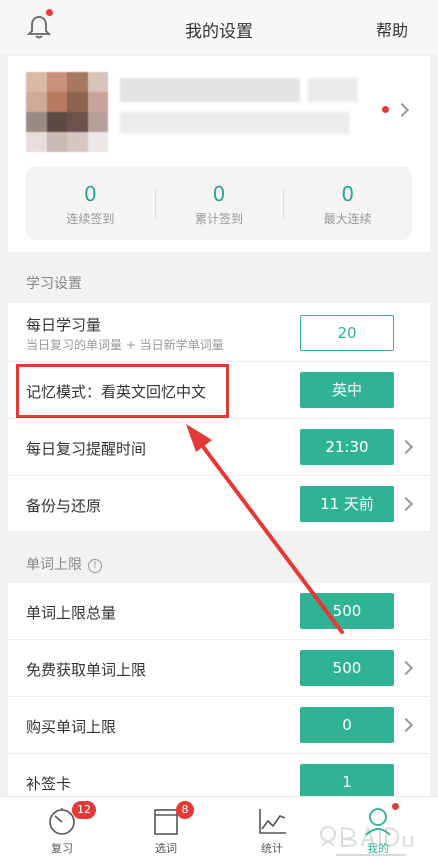  I want to click on tab-label: 统计, so click(272, 848).